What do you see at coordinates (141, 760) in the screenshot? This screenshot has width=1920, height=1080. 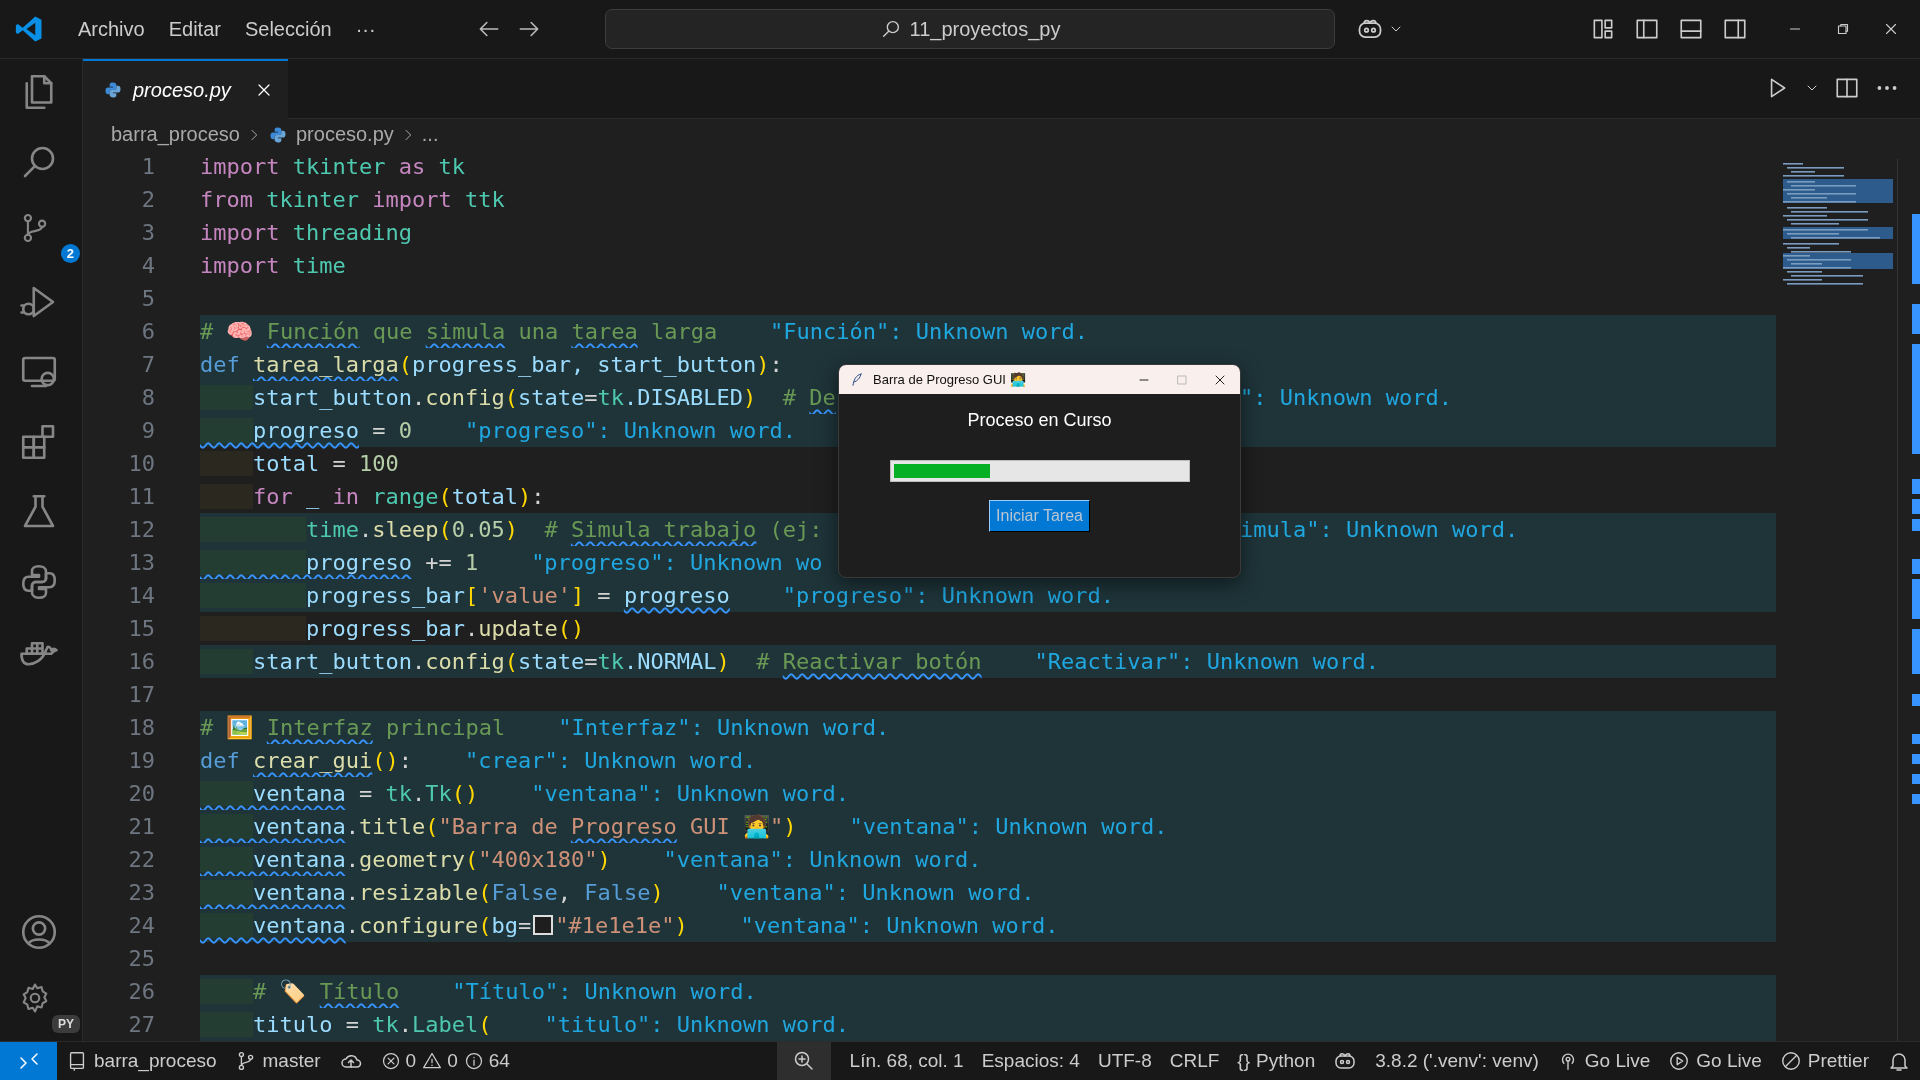 I see `line-number: 19` at bounding box center [141, 760].